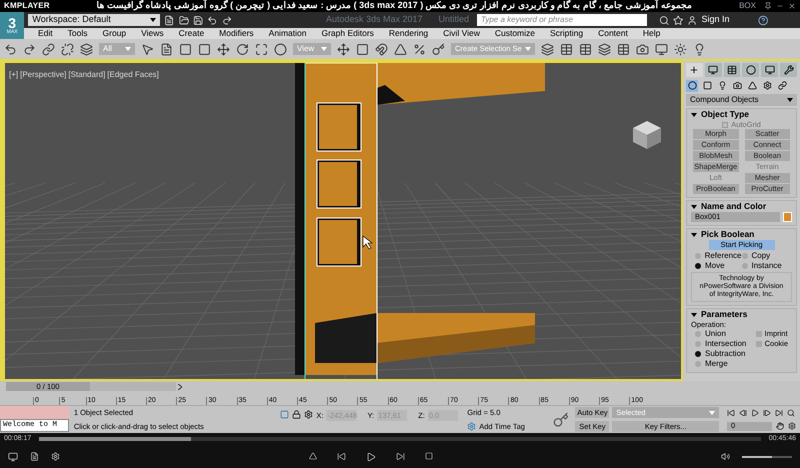 The image size is (800, 468). What do you see at coordinates (45, 33) in the screenshot?
I see `menu-item: Edit` at bounding box center [45, 33].